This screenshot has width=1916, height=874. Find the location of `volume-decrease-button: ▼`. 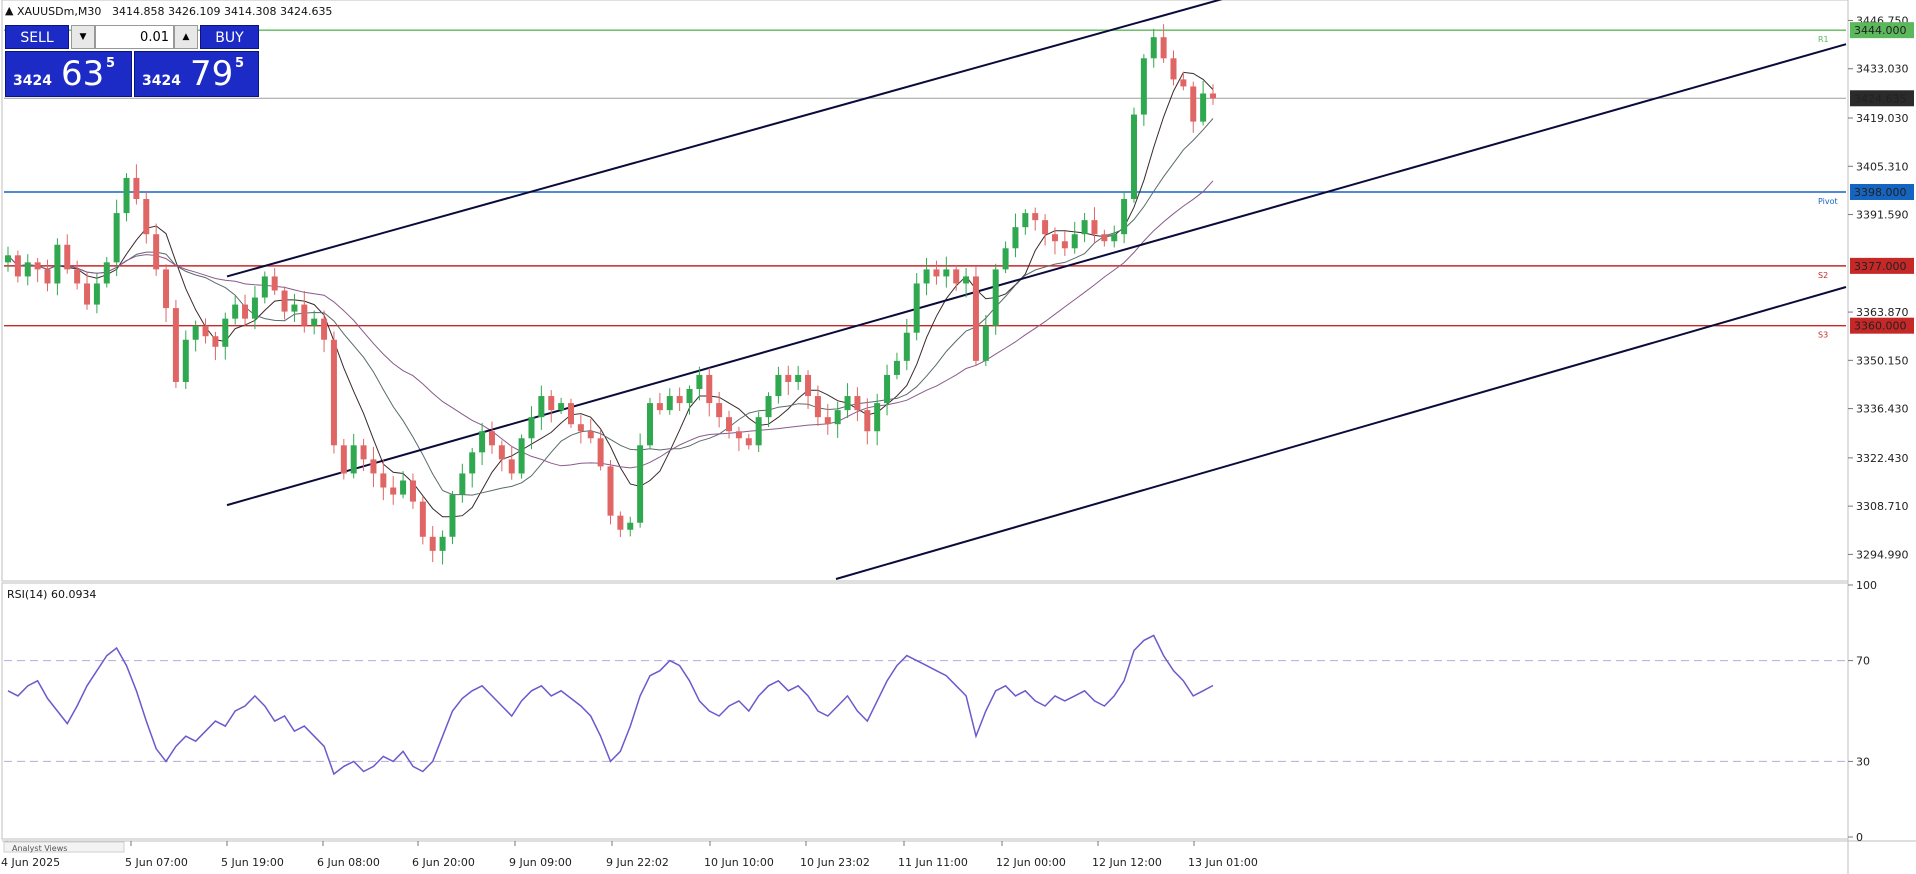

volume-decrease-button: ▼ is located at coordinates (83, 37).